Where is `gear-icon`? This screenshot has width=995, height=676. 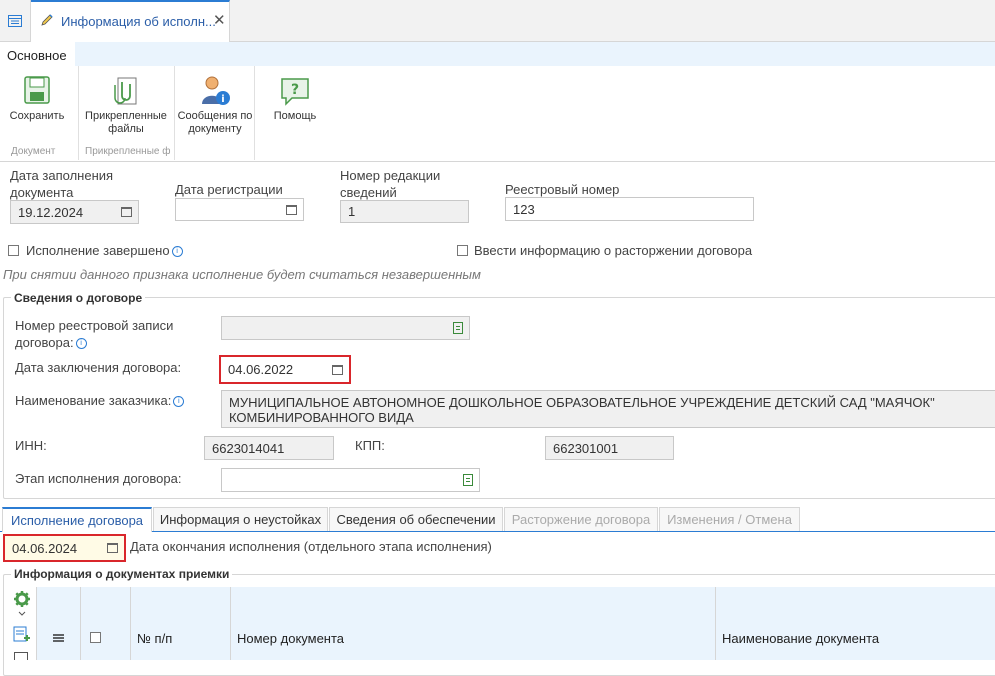 gear-icon is located at coordinates (22, 599).